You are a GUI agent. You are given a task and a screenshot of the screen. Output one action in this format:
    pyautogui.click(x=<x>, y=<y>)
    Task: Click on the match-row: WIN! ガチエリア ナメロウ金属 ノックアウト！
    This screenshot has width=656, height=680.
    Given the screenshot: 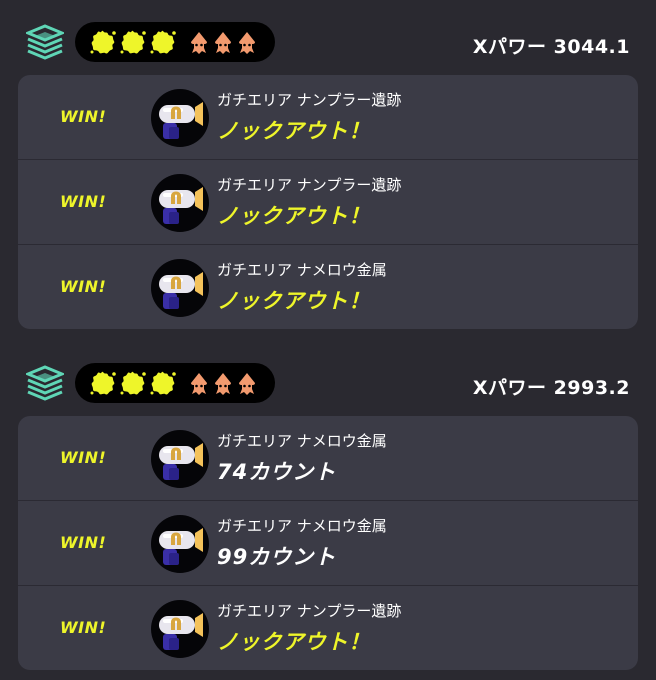 What is the action you would take?
    pyautogui.click(x=328, y=287)
    